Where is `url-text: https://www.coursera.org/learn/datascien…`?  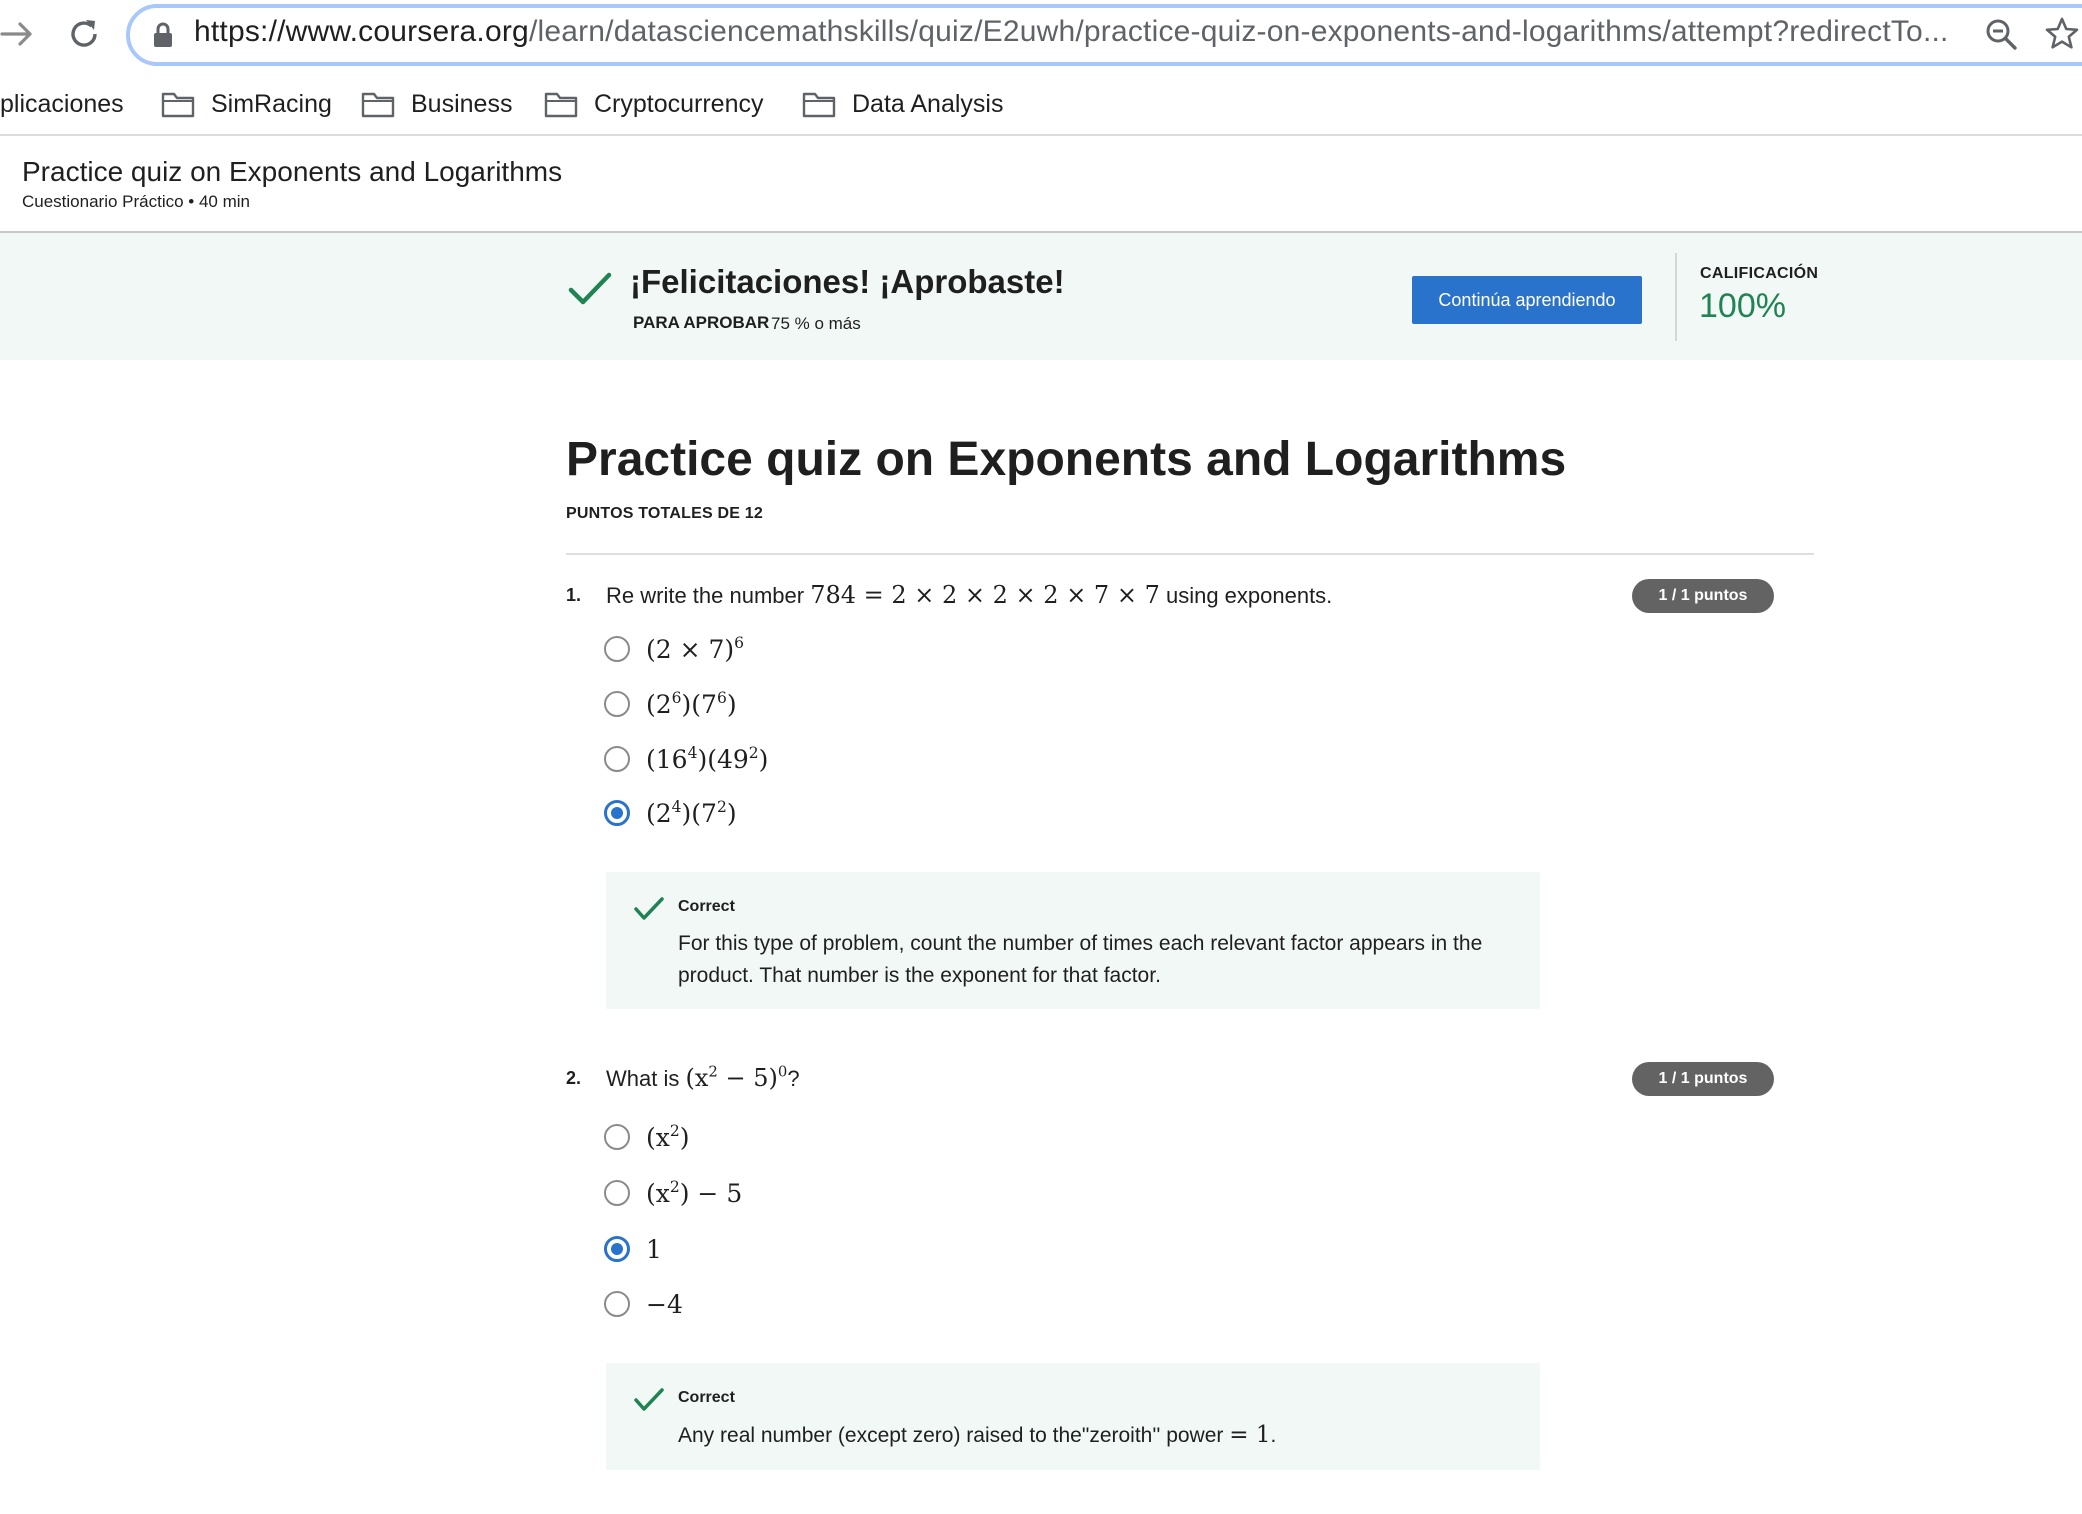
url-text: https://www.coursera.org/learn/datascien… is located at coordinates (1074, 32).